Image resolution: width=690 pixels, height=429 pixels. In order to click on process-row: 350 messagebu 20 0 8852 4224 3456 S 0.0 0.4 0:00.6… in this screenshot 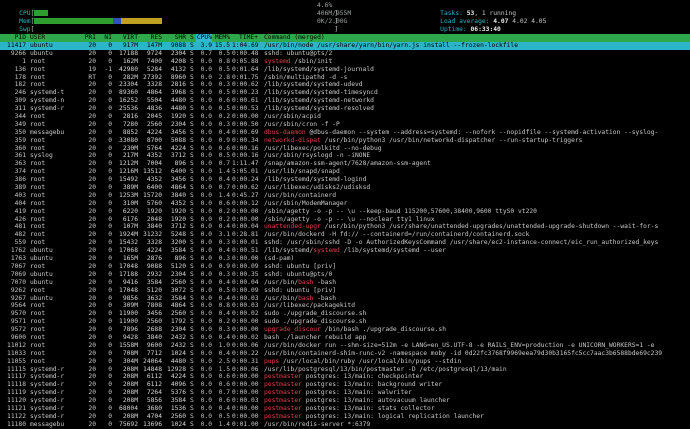, I will do `click(345, 133)`.